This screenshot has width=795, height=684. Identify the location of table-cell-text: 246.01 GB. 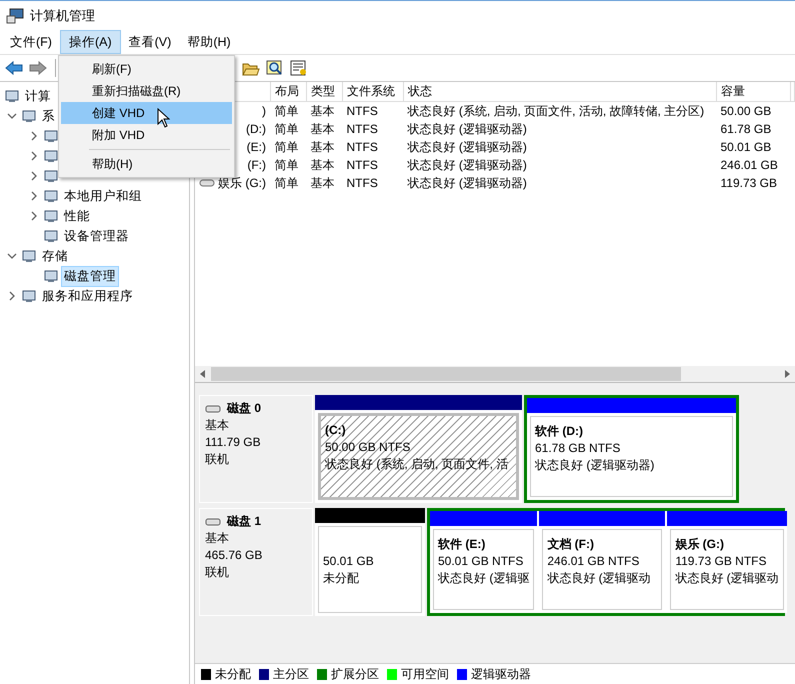
(749, 165).